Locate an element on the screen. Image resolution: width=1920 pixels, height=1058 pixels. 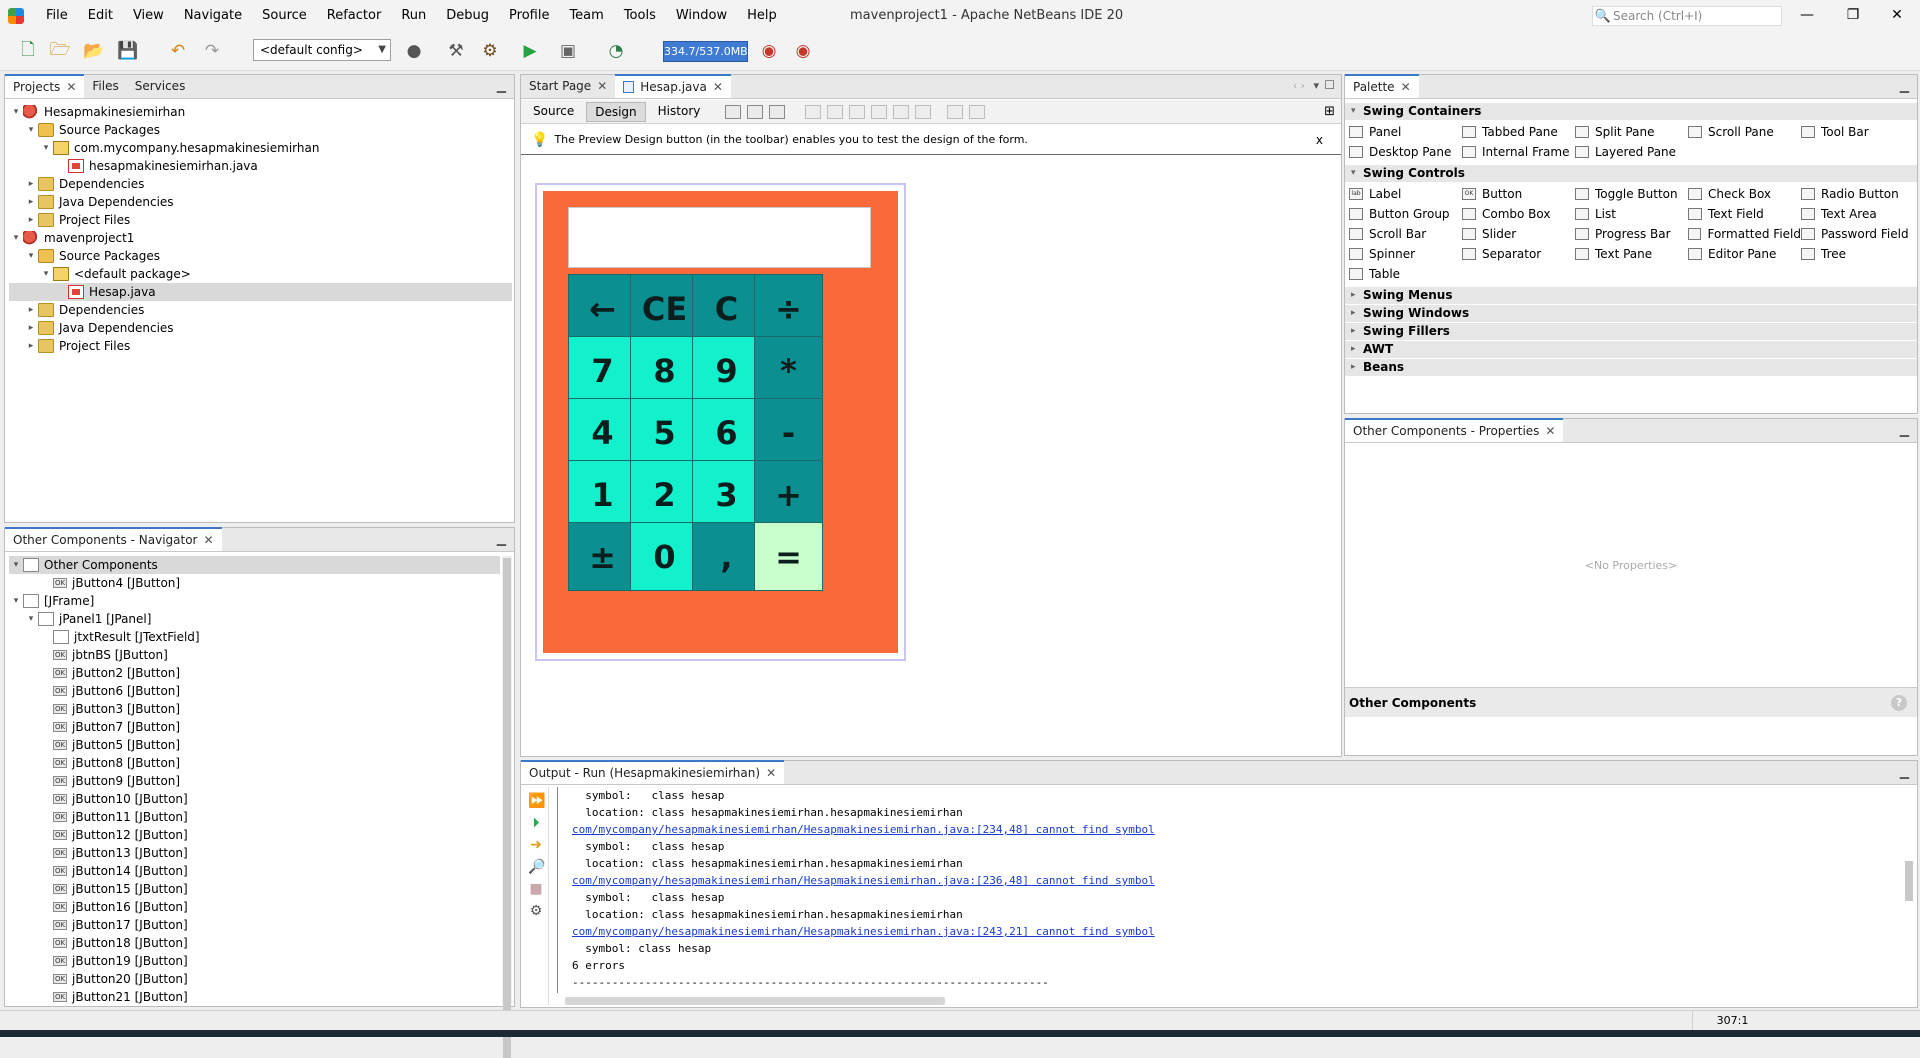
preview-design-icon is located at coordinates (777, 111).